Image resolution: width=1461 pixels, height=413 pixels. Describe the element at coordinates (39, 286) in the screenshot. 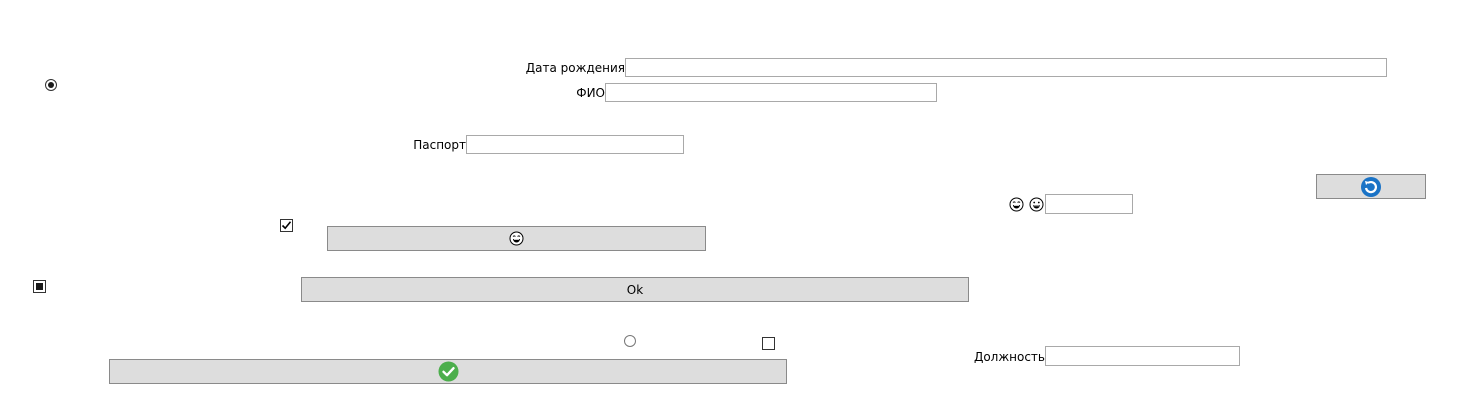

I see `checkbox-indeterminate` at that location.